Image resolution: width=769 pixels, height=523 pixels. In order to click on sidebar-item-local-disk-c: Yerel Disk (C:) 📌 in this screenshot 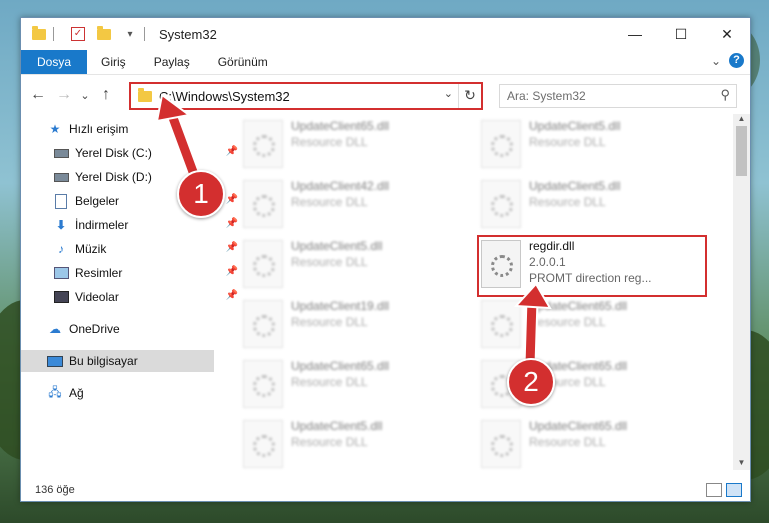, I will do `click(133, 153)`.